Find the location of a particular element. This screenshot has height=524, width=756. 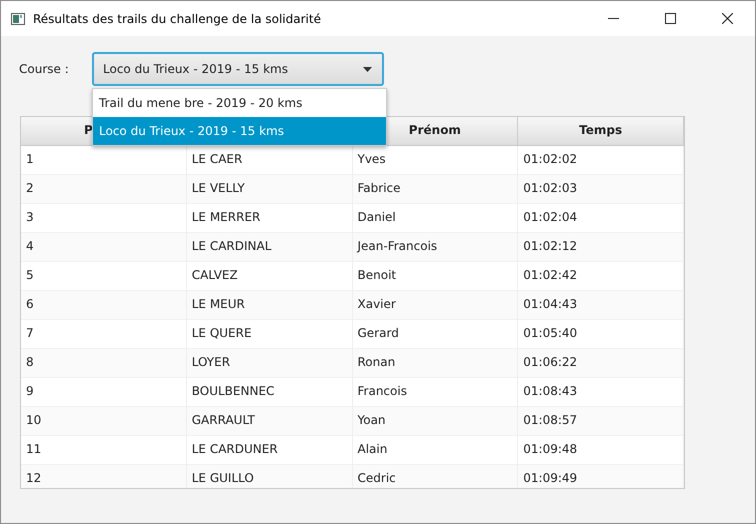

table-cell: LE VELLY is located at coordinates (269, 189).